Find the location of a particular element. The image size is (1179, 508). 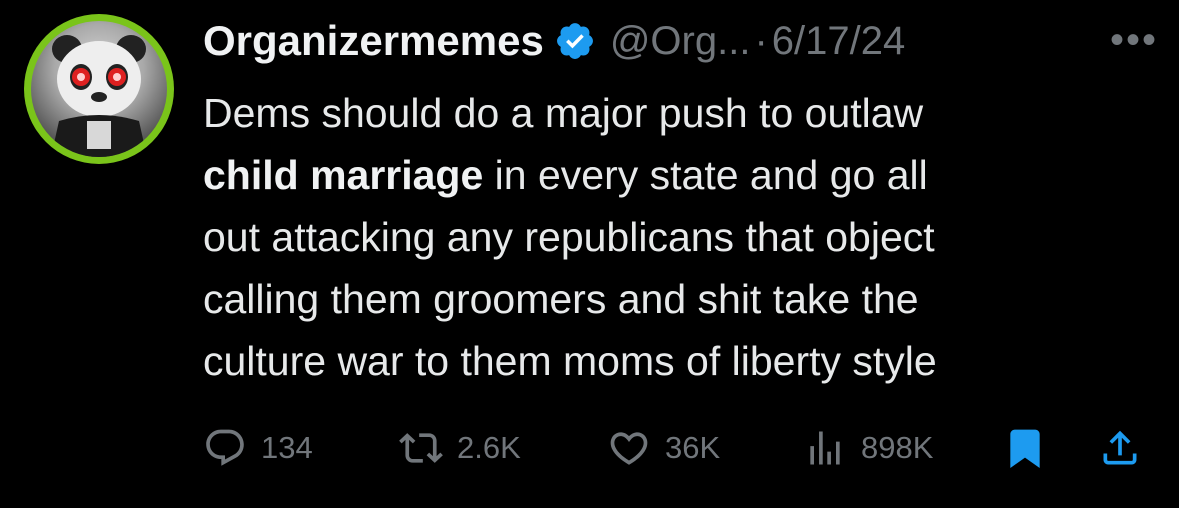

reply-button: 134 is located at coordinates (258, 448).